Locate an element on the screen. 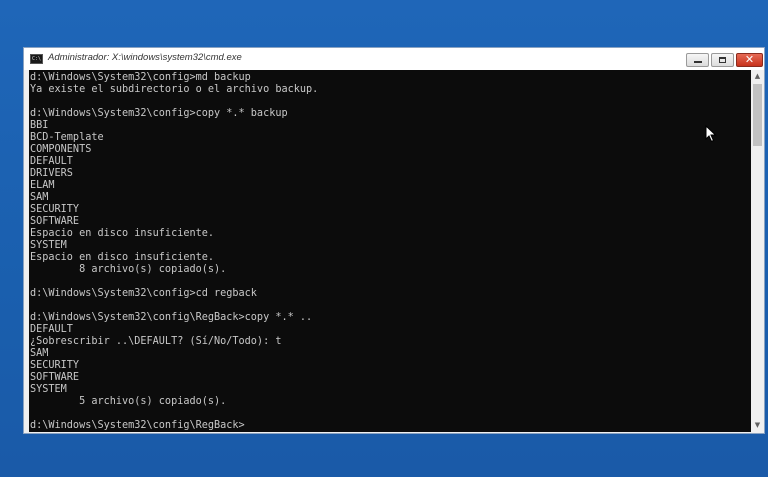  console-line: d:\Windows\System32\config>cd regback is located at coordinates (143, 293).